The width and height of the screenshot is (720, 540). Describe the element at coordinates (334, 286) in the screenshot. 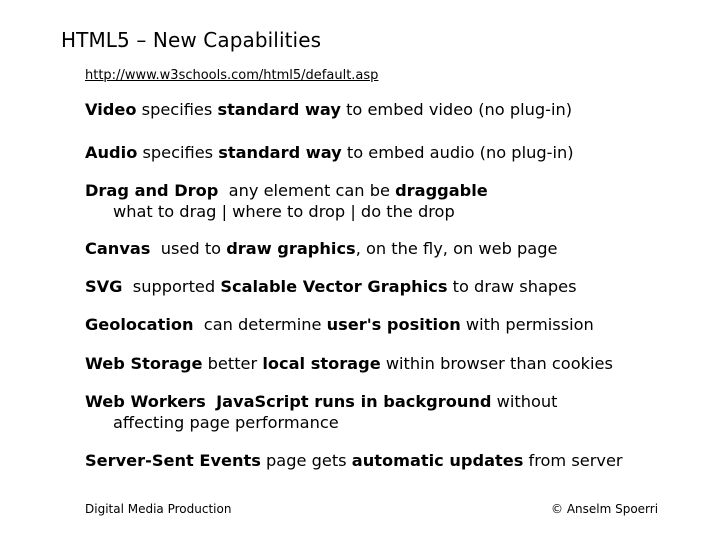

I see `item-keyword: Scalable Vector Graphics` at that location.